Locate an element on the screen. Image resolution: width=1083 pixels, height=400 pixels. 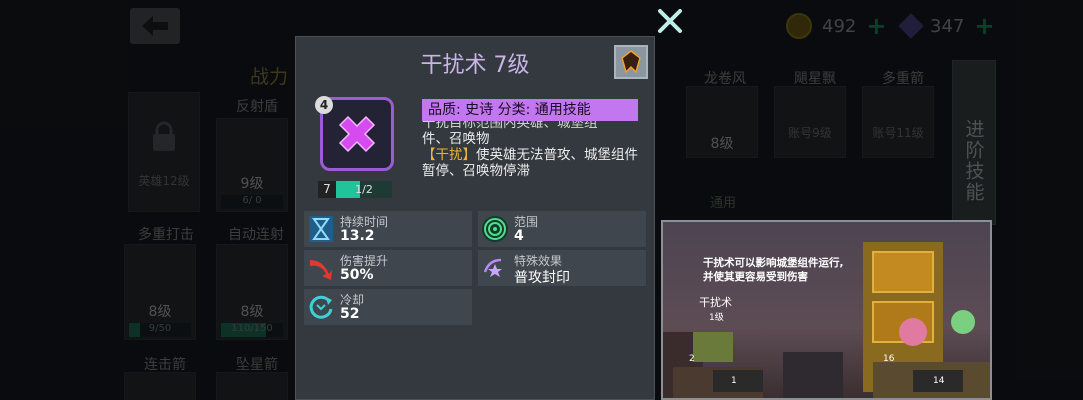
description-effect: 【干扰】使英雄无法普攻、城堡组件暂停、召唤物停滞 is located at coordinates (532, 163).